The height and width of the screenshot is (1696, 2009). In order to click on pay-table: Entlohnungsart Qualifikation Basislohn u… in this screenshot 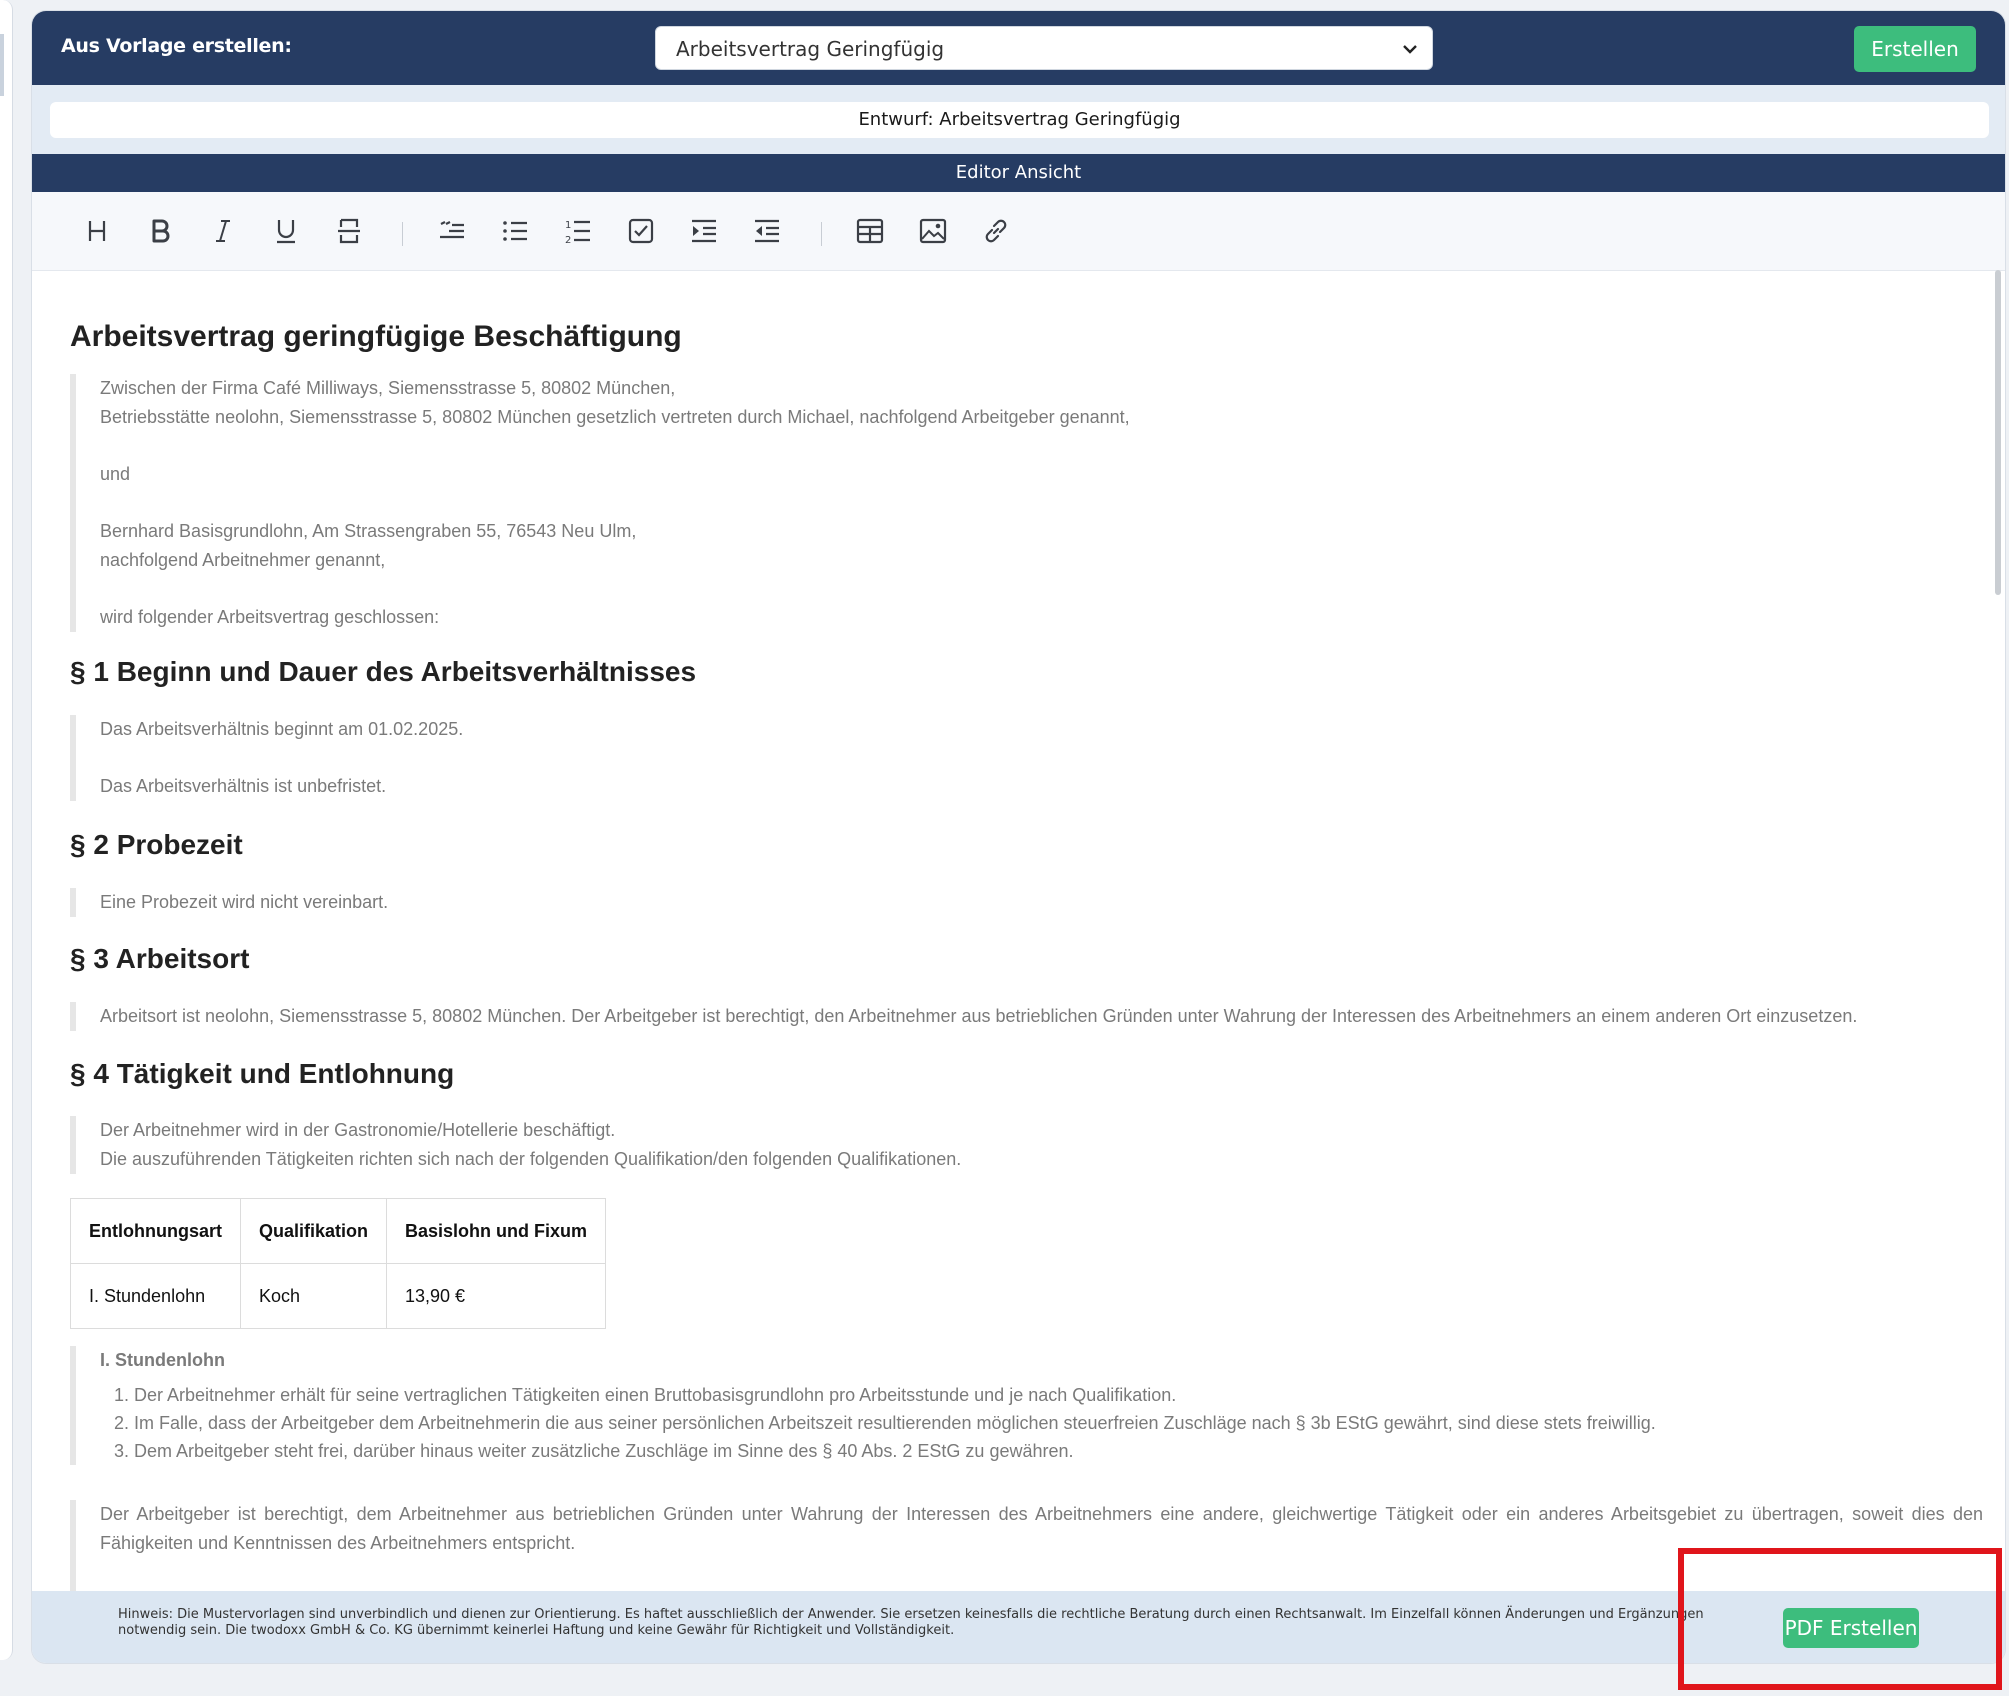, I will do `click(338, 1263)`.